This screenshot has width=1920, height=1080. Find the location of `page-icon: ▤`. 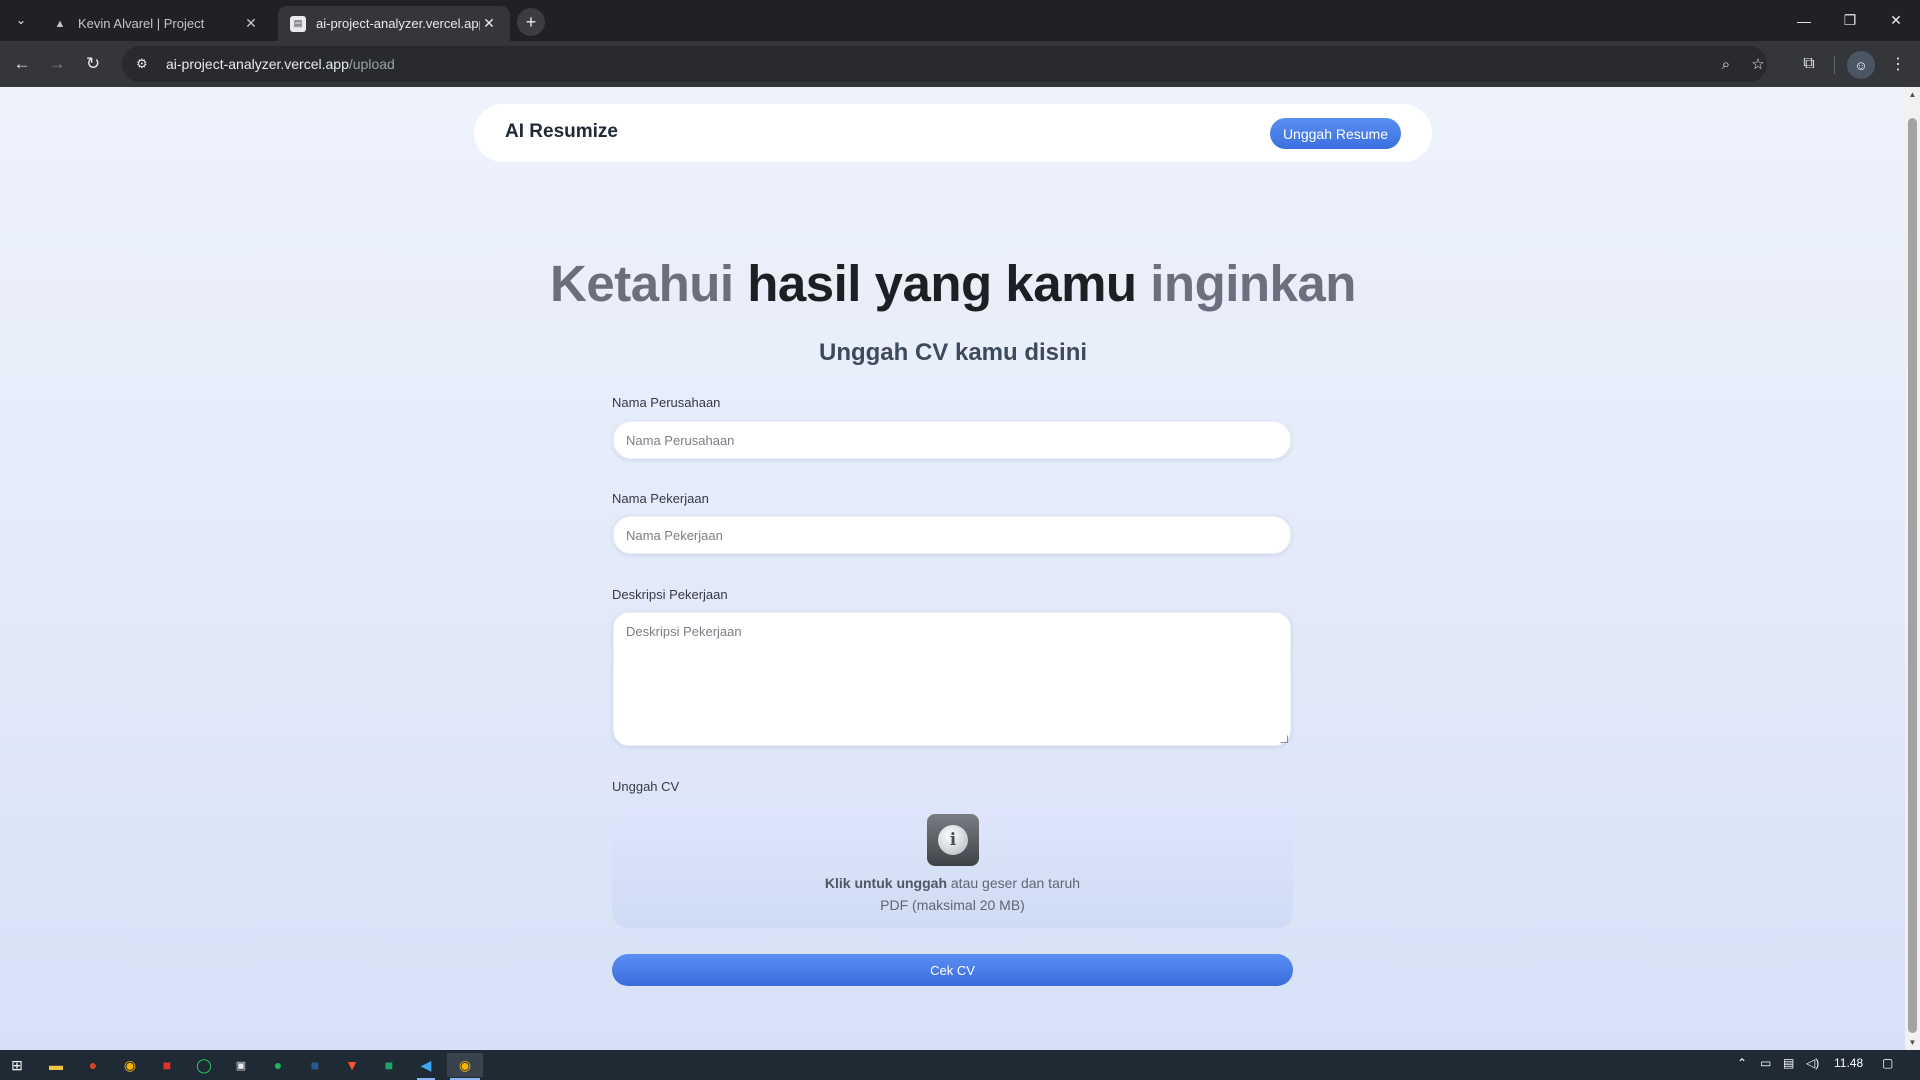

page-icon: ▤ is located at coordinates (298, 23).